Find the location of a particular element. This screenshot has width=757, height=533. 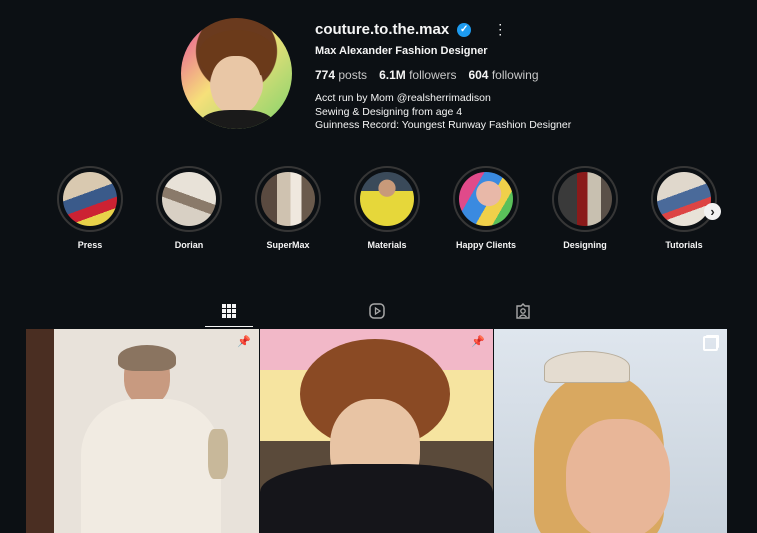

highlight-materials: Materials is located at coordinates (387, 208).